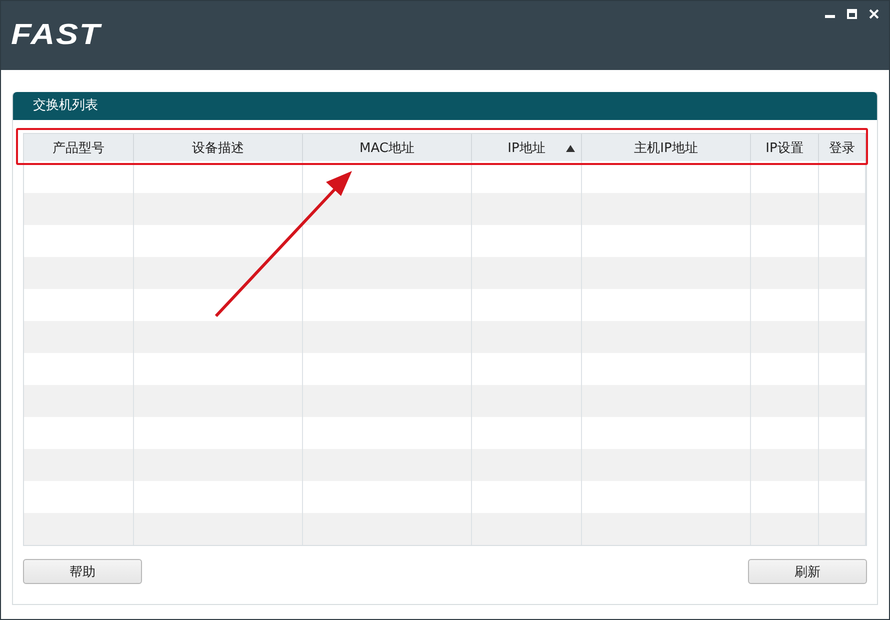  I want to click on help-button: 帮助, so click(82, 571).